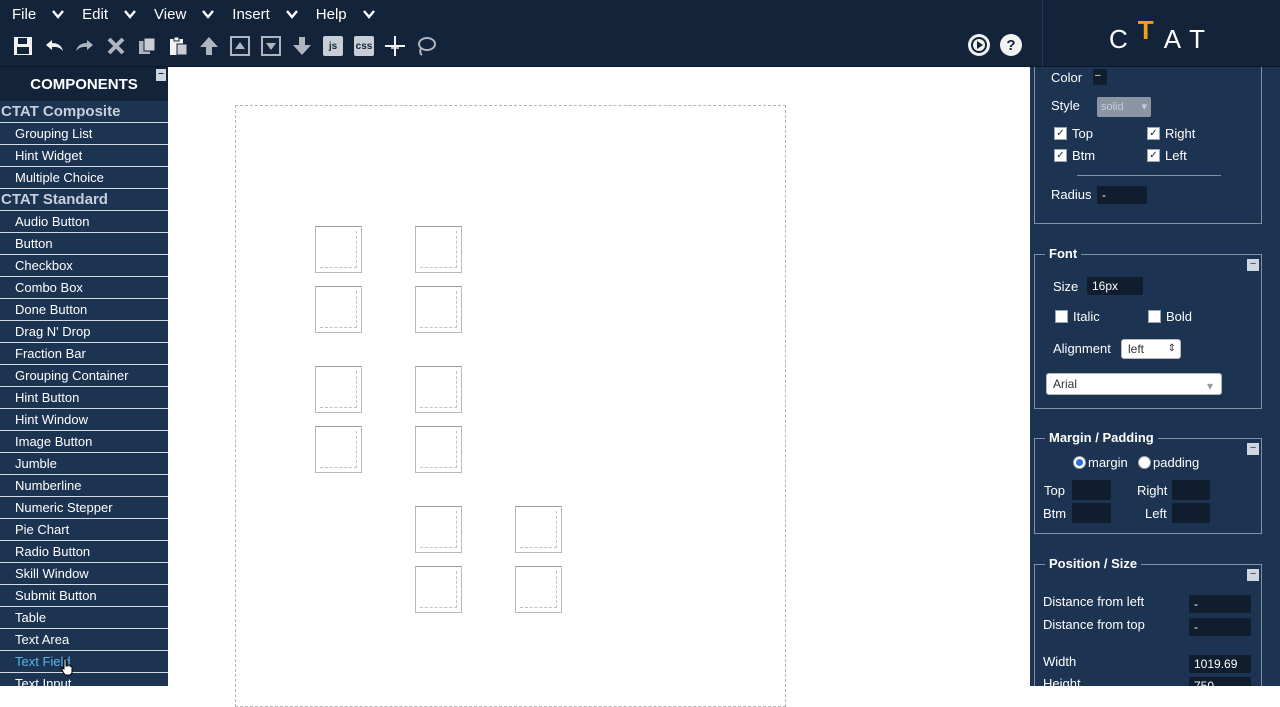 The height and width of the screenshot is (707, 1280). What do you see at coordinates (84, 508) in the screenshot?
I see `component-item: Numeric Stepper` at bounding box center [84, 508].